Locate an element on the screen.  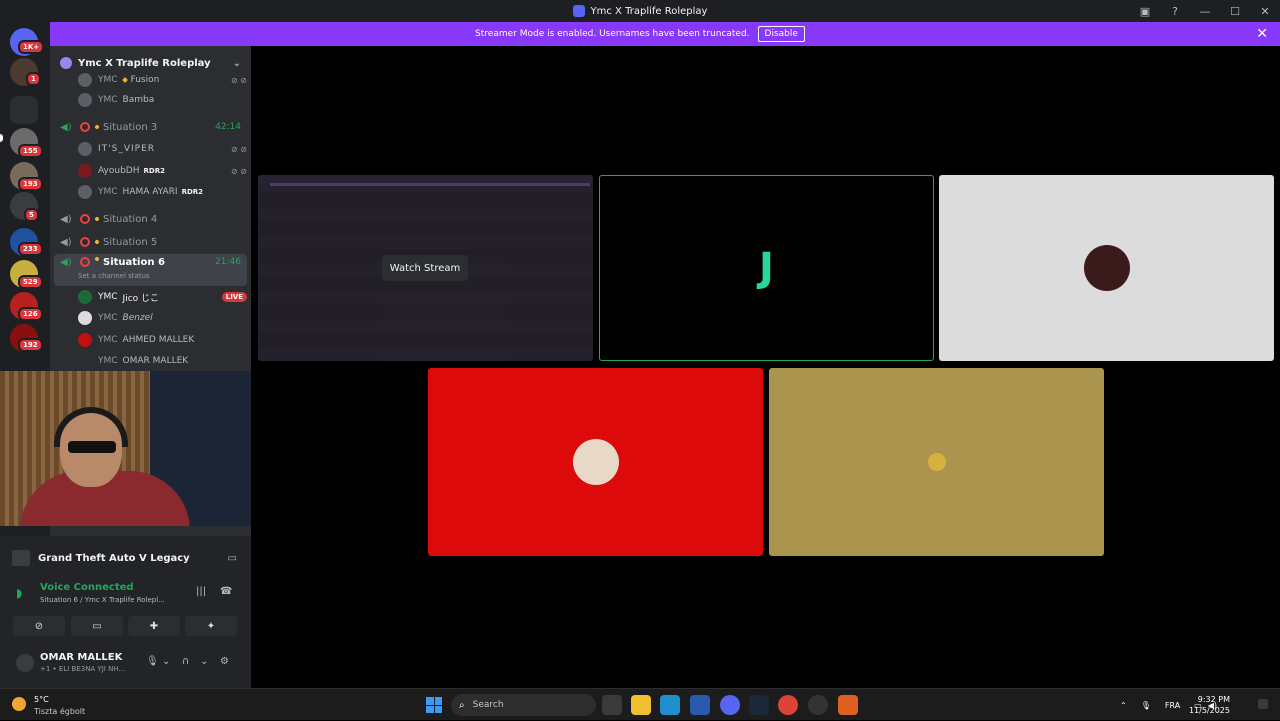
dm-badge: 1 is located at coordinates (33, 79).